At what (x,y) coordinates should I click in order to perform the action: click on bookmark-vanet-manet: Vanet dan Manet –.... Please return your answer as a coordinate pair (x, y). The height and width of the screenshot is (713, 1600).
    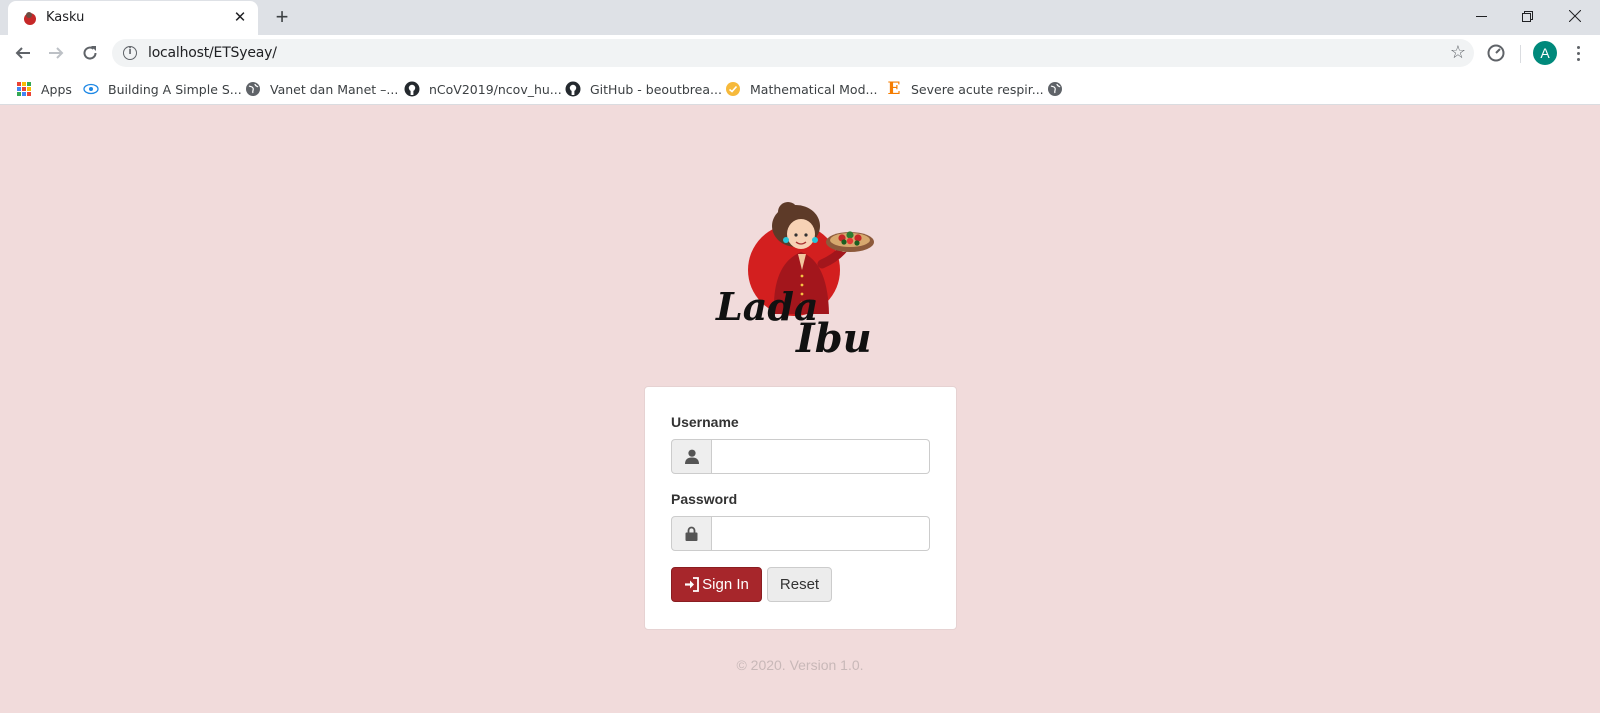
    Looking at the image, I should click on (321, 89).